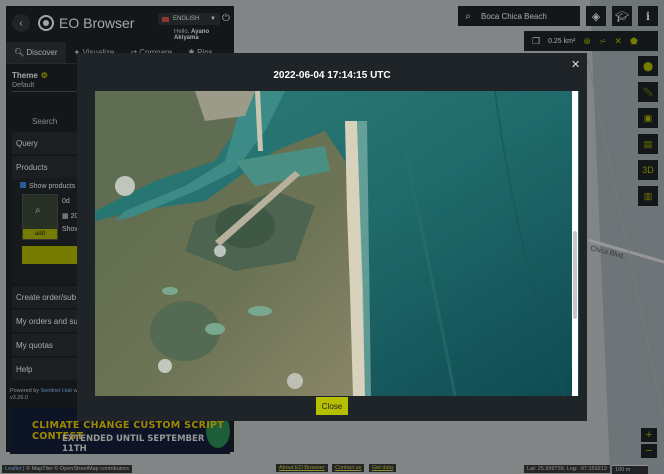 Image resolution: width=664 pixels, height=474 pixels. I want to click on scrollbar-thumb, so click(575, 275).